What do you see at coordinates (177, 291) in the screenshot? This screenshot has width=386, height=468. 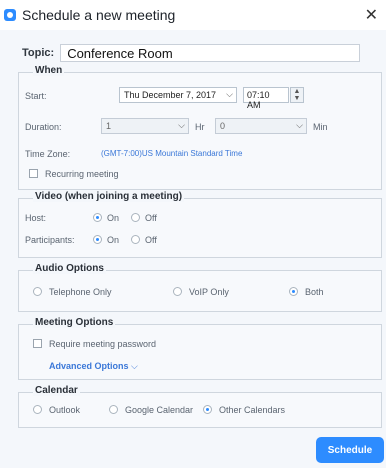 I see `audio-voip-radio` at bounding box center [177, 291].